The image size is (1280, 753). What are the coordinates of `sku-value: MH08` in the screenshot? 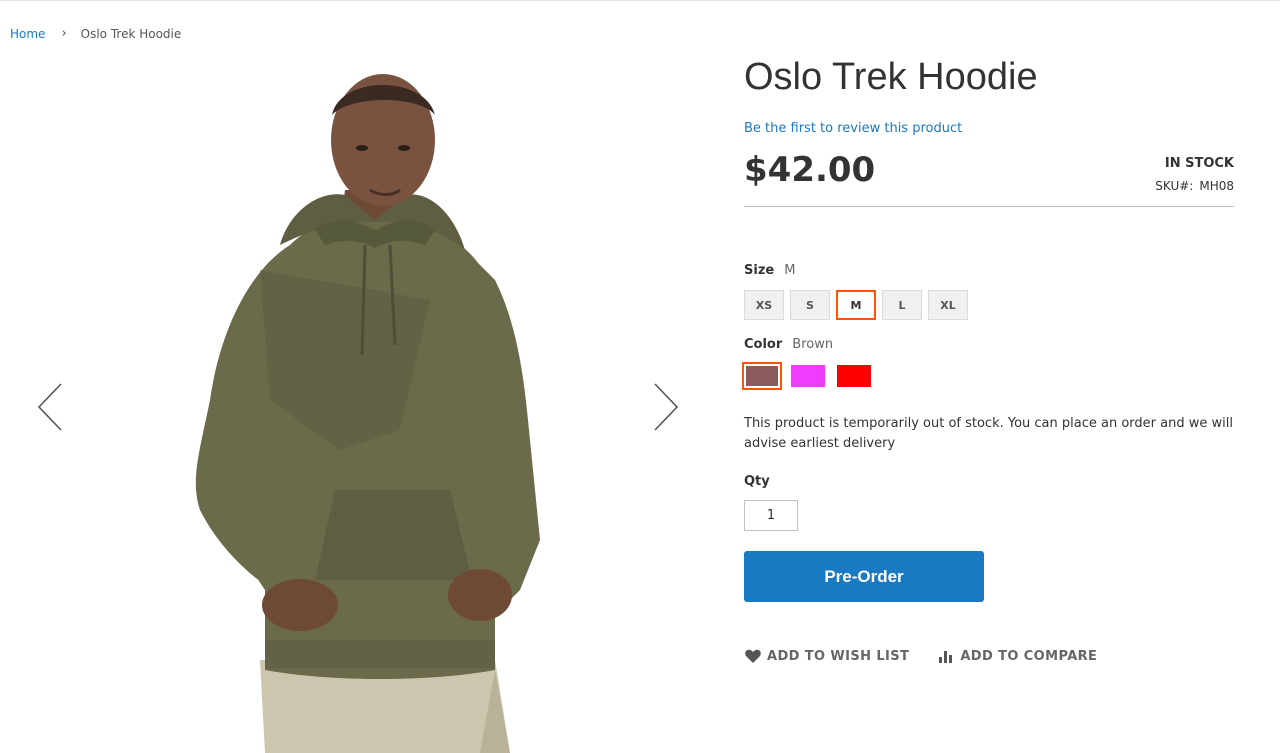 It's located at (1216, 186).